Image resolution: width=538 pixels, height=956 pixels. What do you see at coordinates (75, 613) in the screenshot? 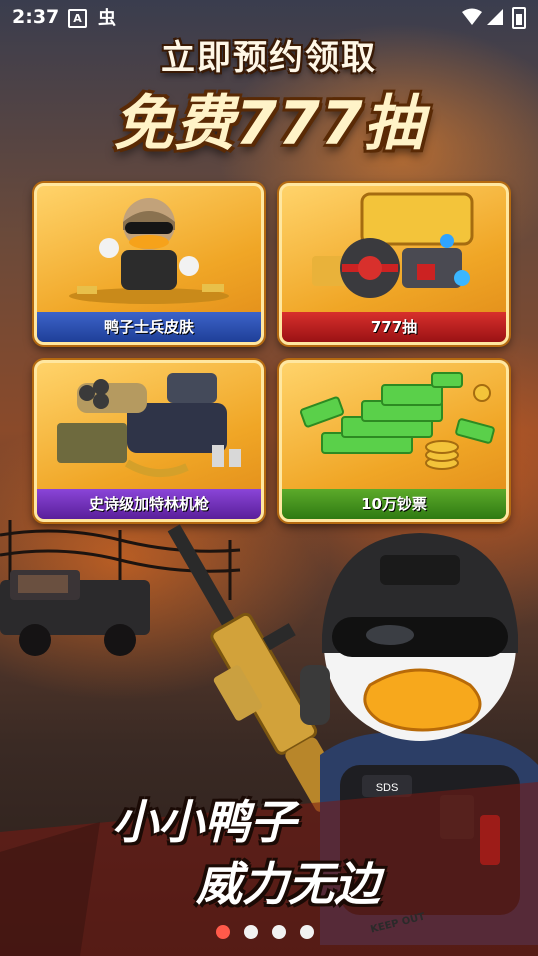
I see `military-truck` at bounding box center [75, 613].